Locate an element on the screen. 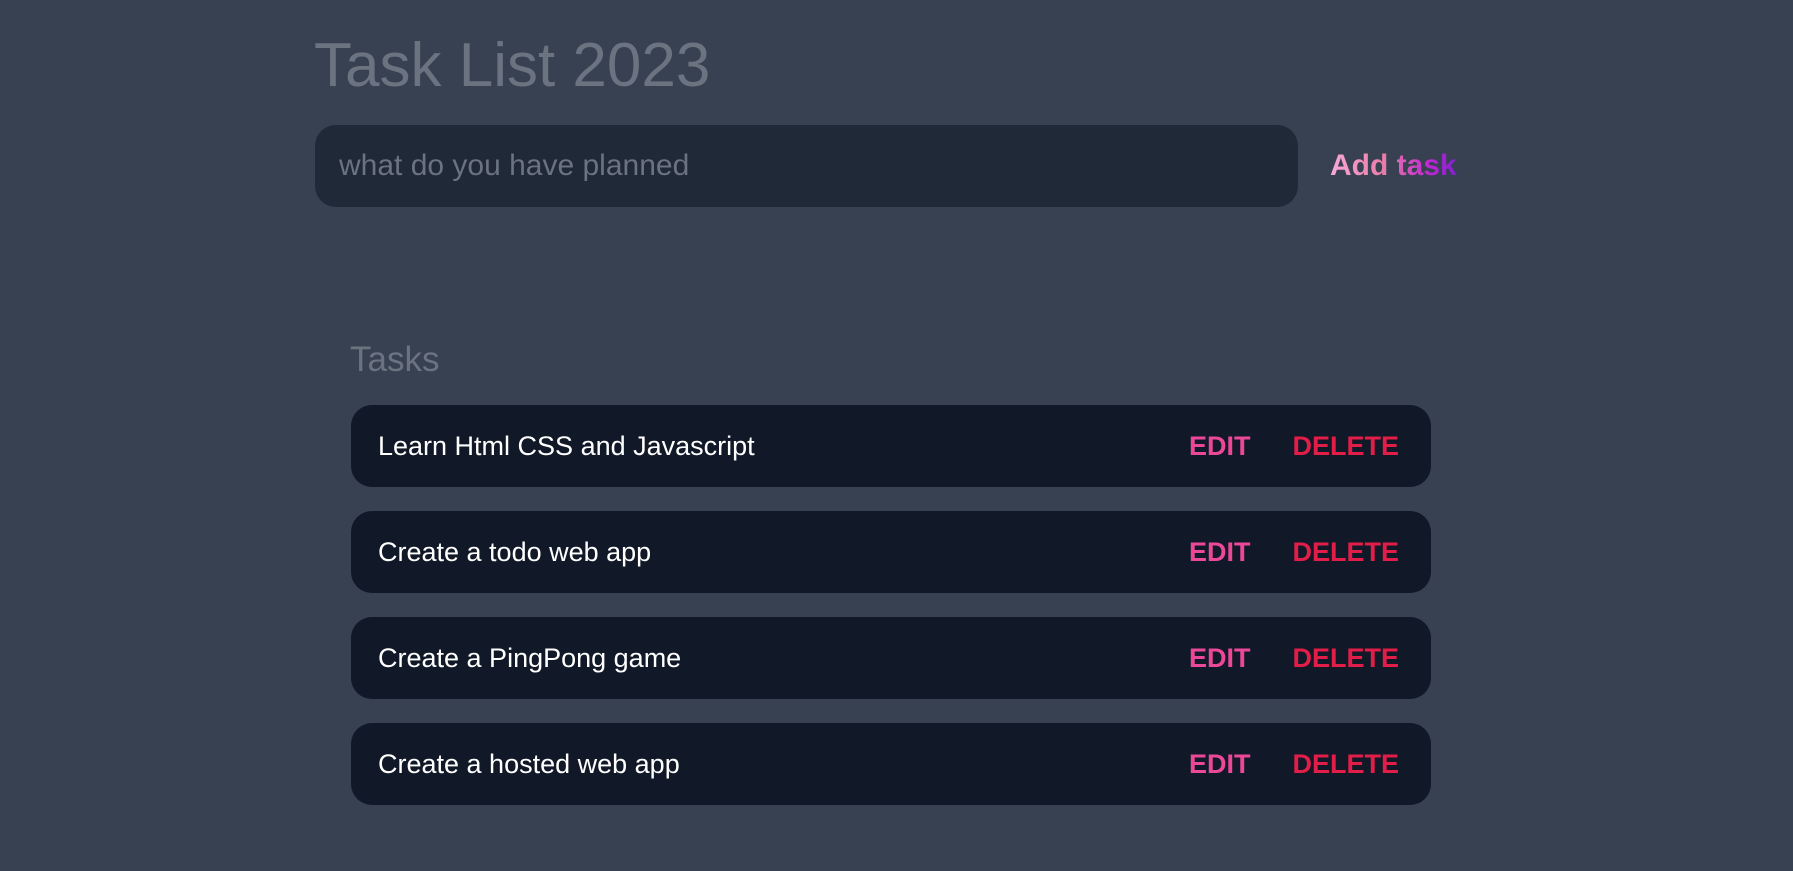  task-text: Create a PingPong game is located at coordinates (530, 657).